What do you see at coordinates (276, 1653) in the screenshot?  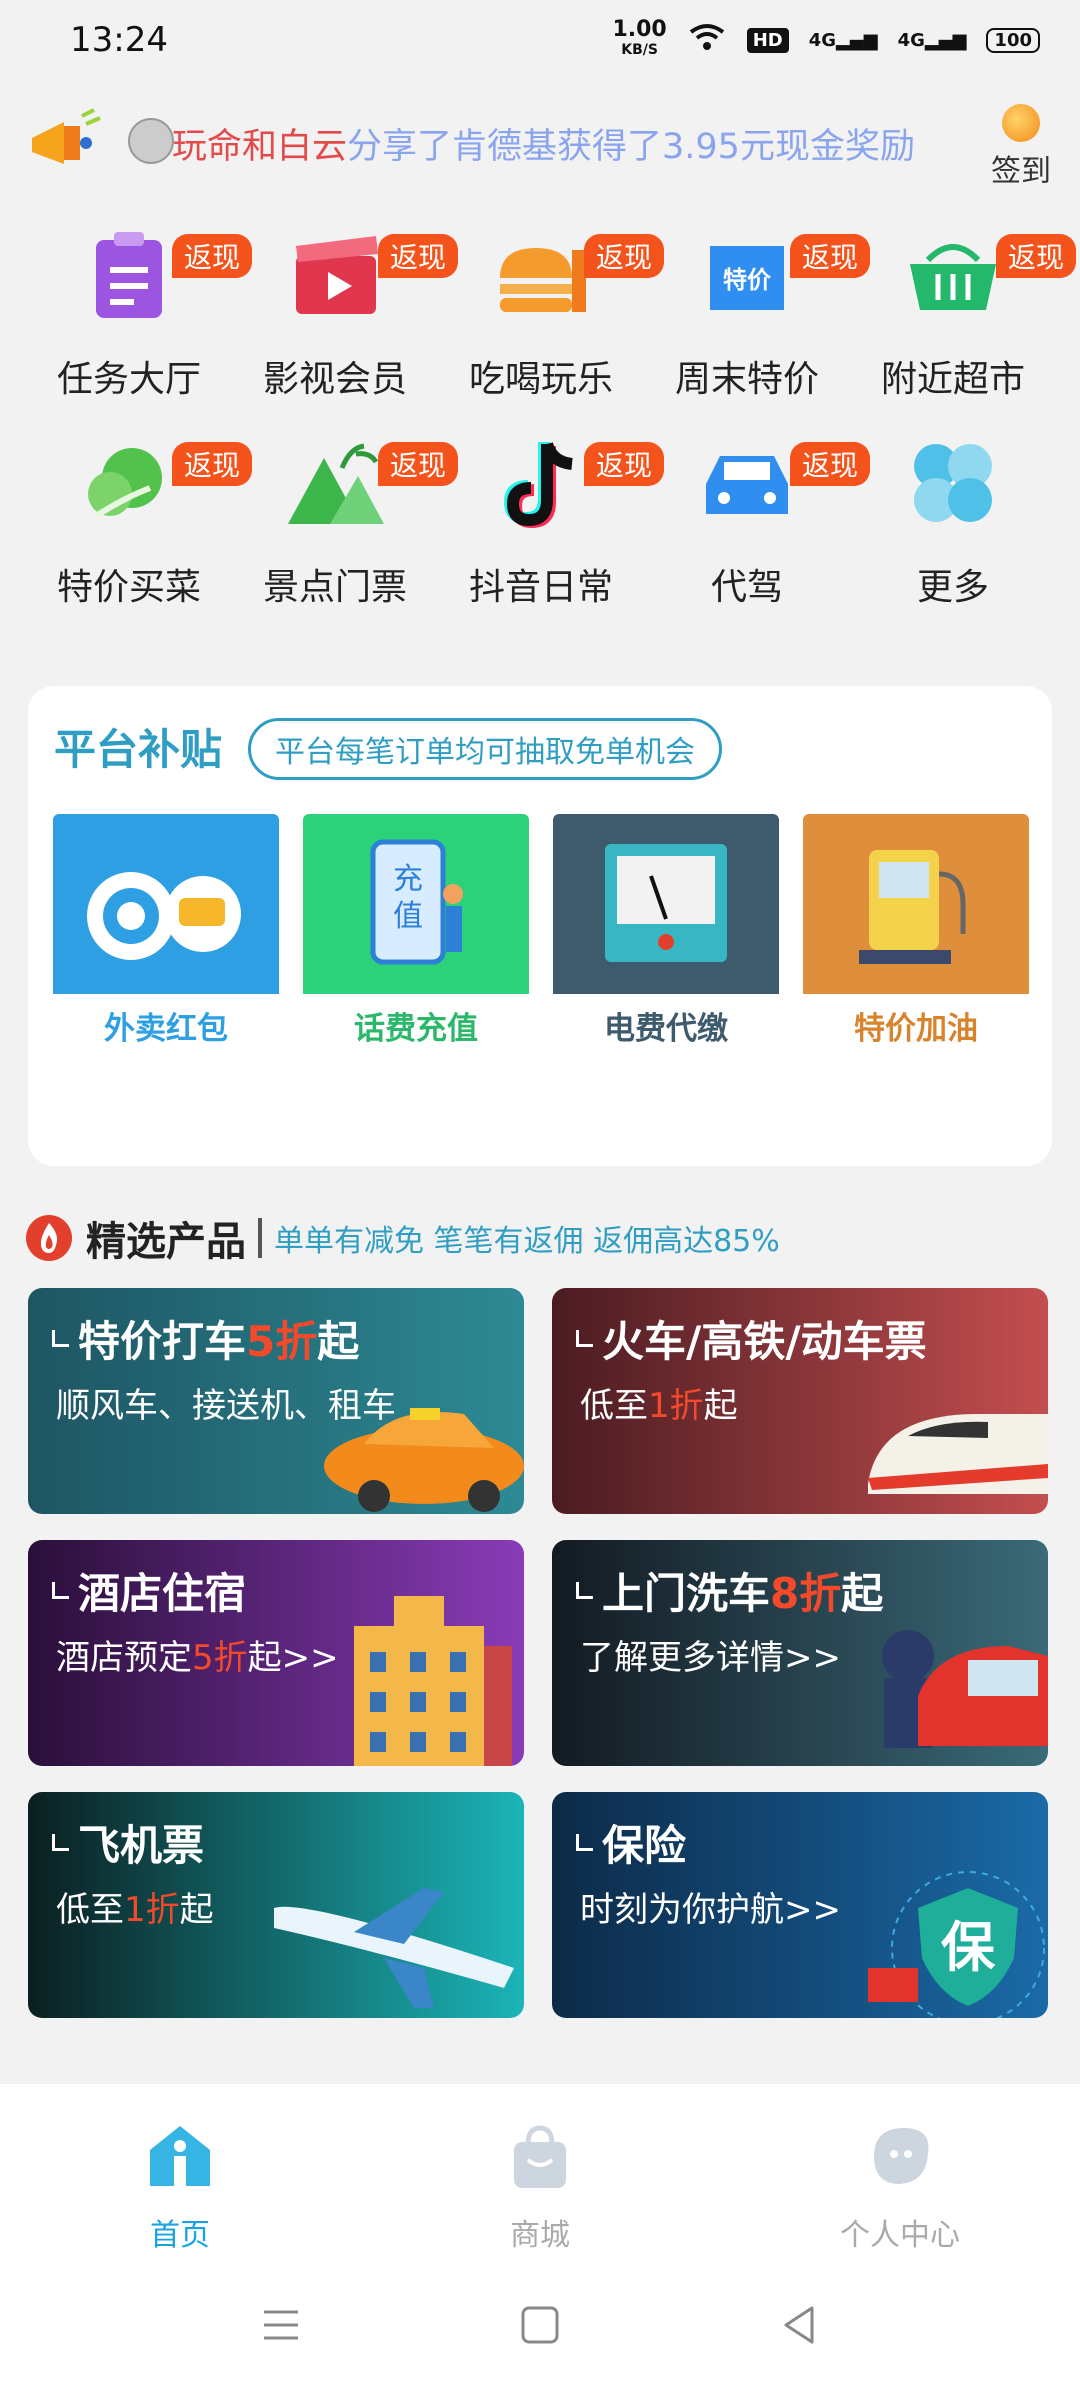 I see `card-hotel: 酒店住宿 酒店预定5折起>>` at bounding box center [276, 1653].